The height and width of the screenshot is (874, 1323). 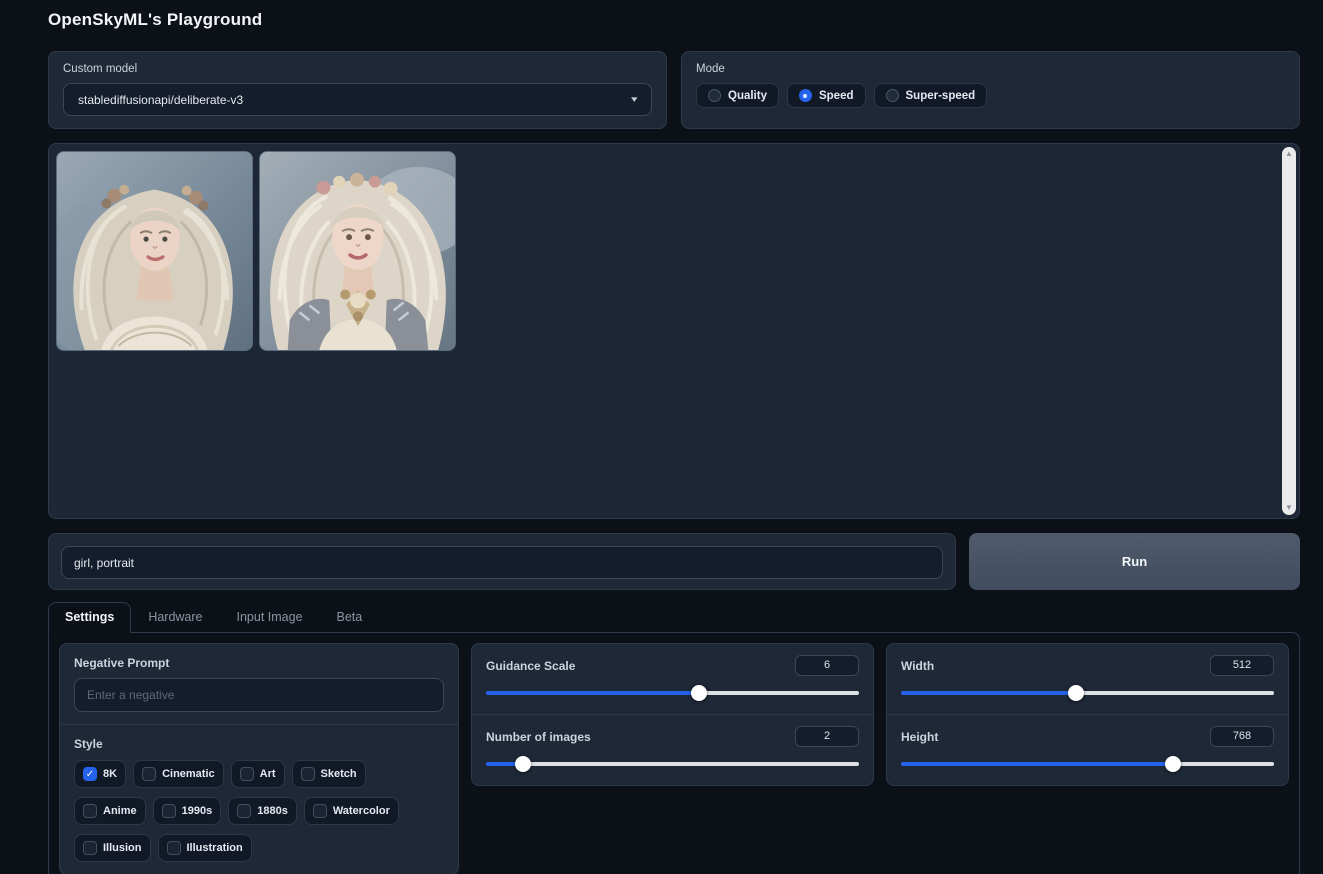 I want to click on style-option-1880s: 1880s, so click(x=262, y=811).